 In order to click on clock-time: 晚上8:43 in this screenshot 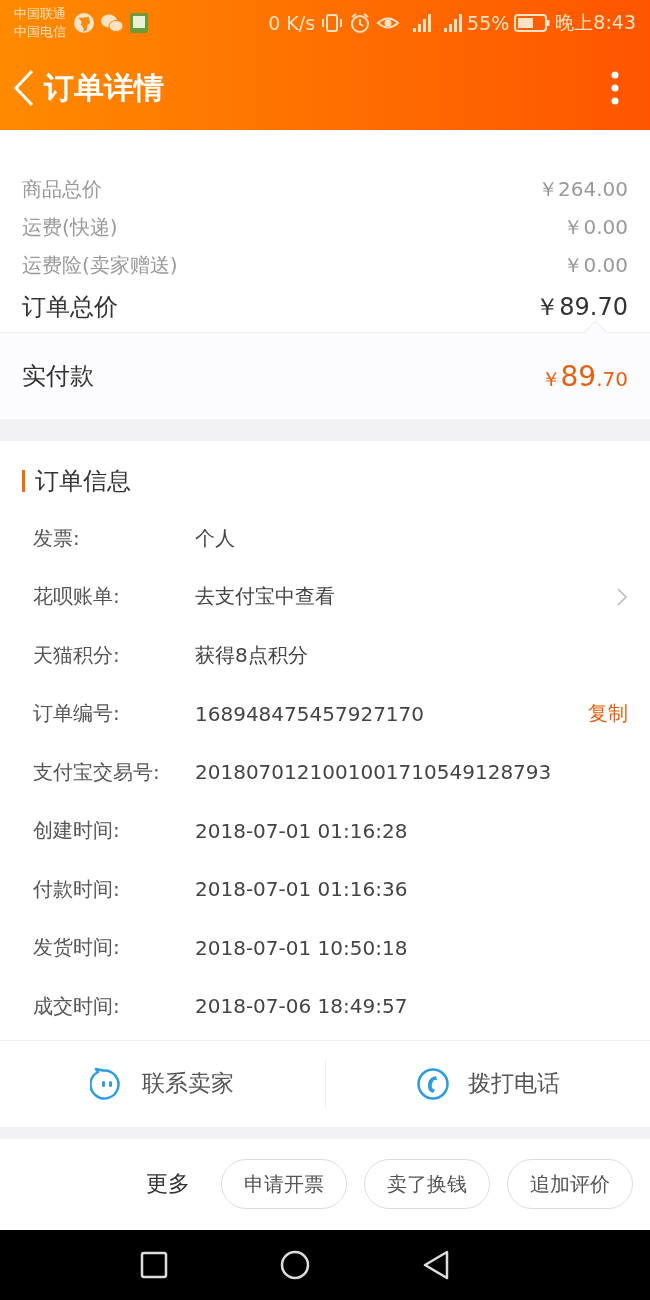, I will do `click(595, 22)`.